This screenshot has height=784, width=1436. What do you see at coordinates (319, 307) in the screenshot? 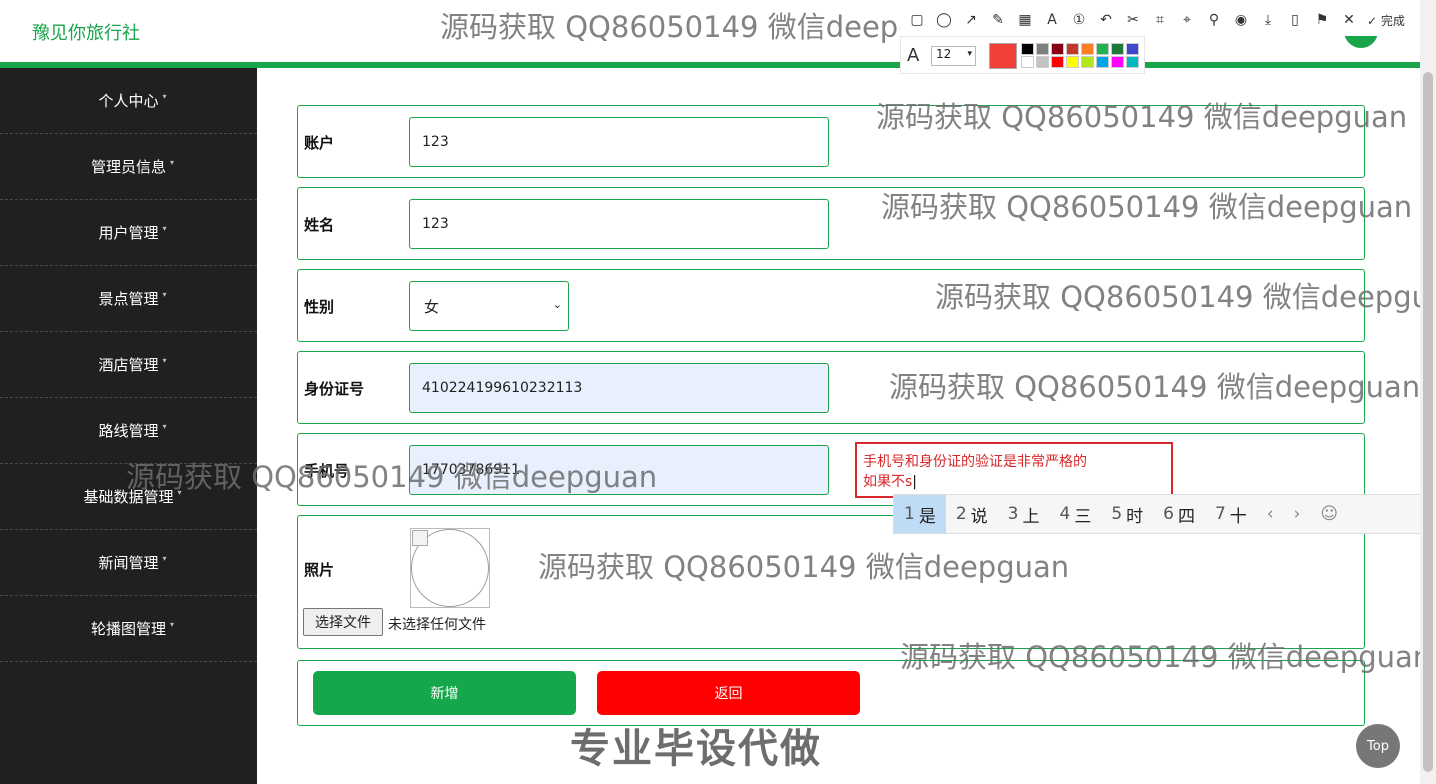
I see `gender-label: 性别` at bounding box center [319, 307].